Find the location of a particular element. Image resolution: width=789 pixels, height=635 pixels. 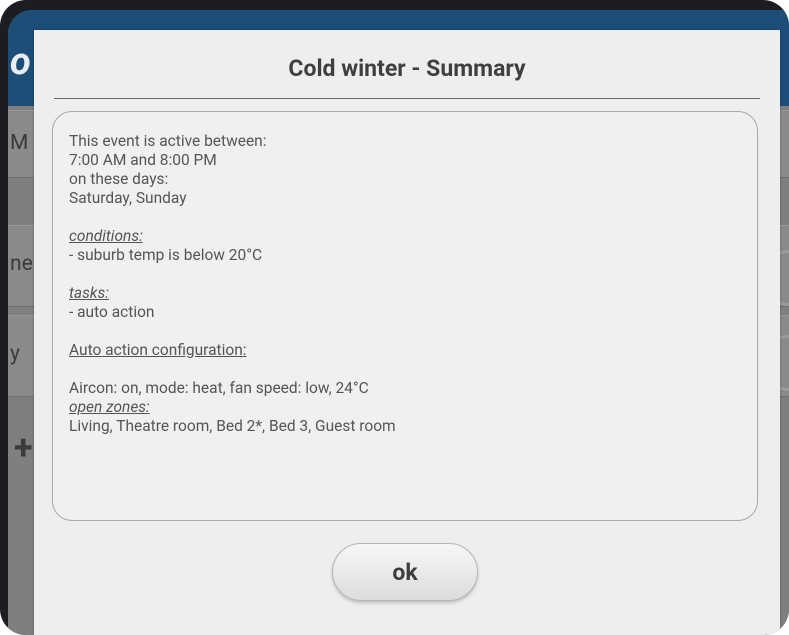

title-divider is located at coordinates (407, 98).